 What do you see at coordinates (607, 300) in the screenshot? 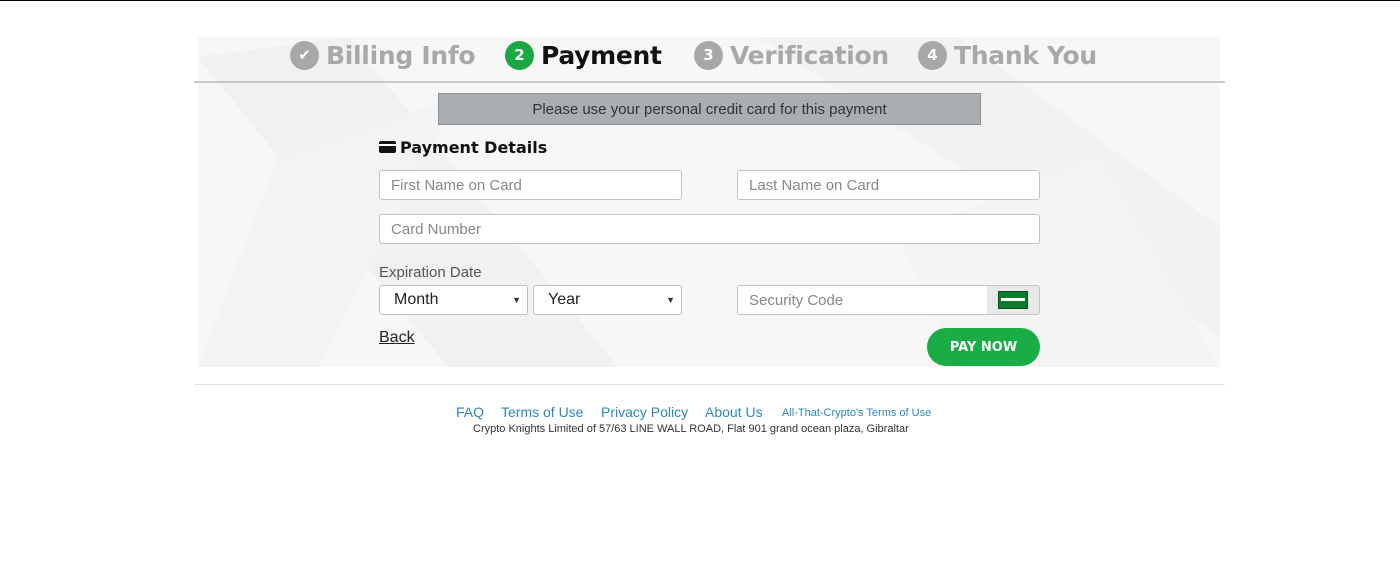
I see `expiration-year-select: Year ▼` at bounding box center [607, 300].